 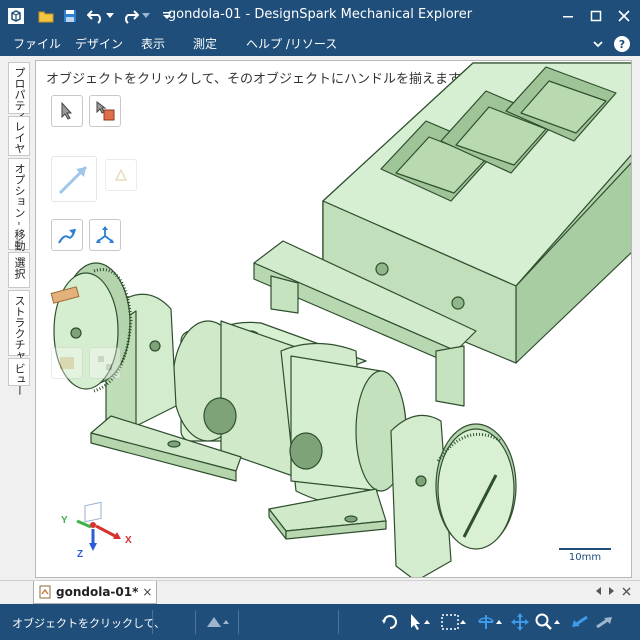 I want to click on next-view-icon, so click(x=604, y=622).